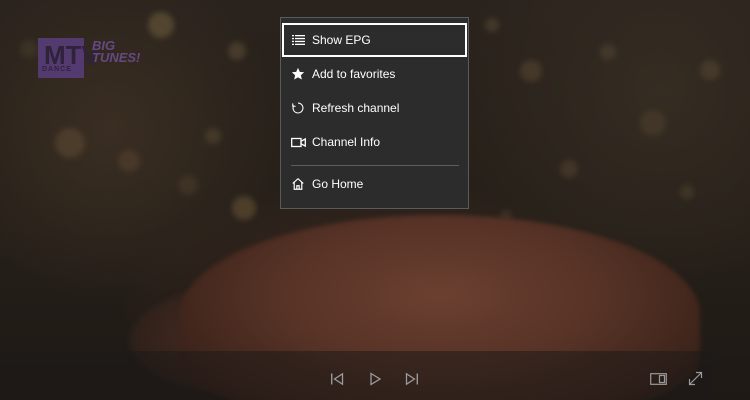 Image resolution: width=750 pixels, height=400 pixels. I want to click on fullscreen-icon, so click(695, 381).